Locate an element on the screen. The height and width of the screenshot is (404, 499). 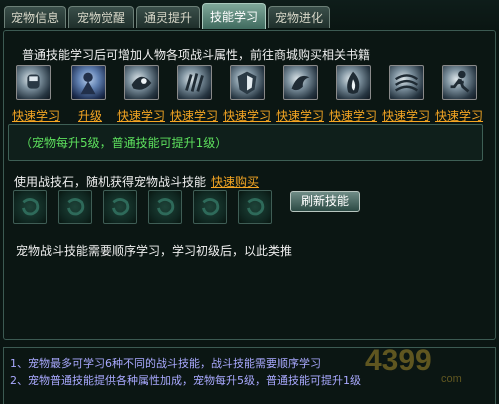
skill-claw-icon is located at coordinates (194, 82).